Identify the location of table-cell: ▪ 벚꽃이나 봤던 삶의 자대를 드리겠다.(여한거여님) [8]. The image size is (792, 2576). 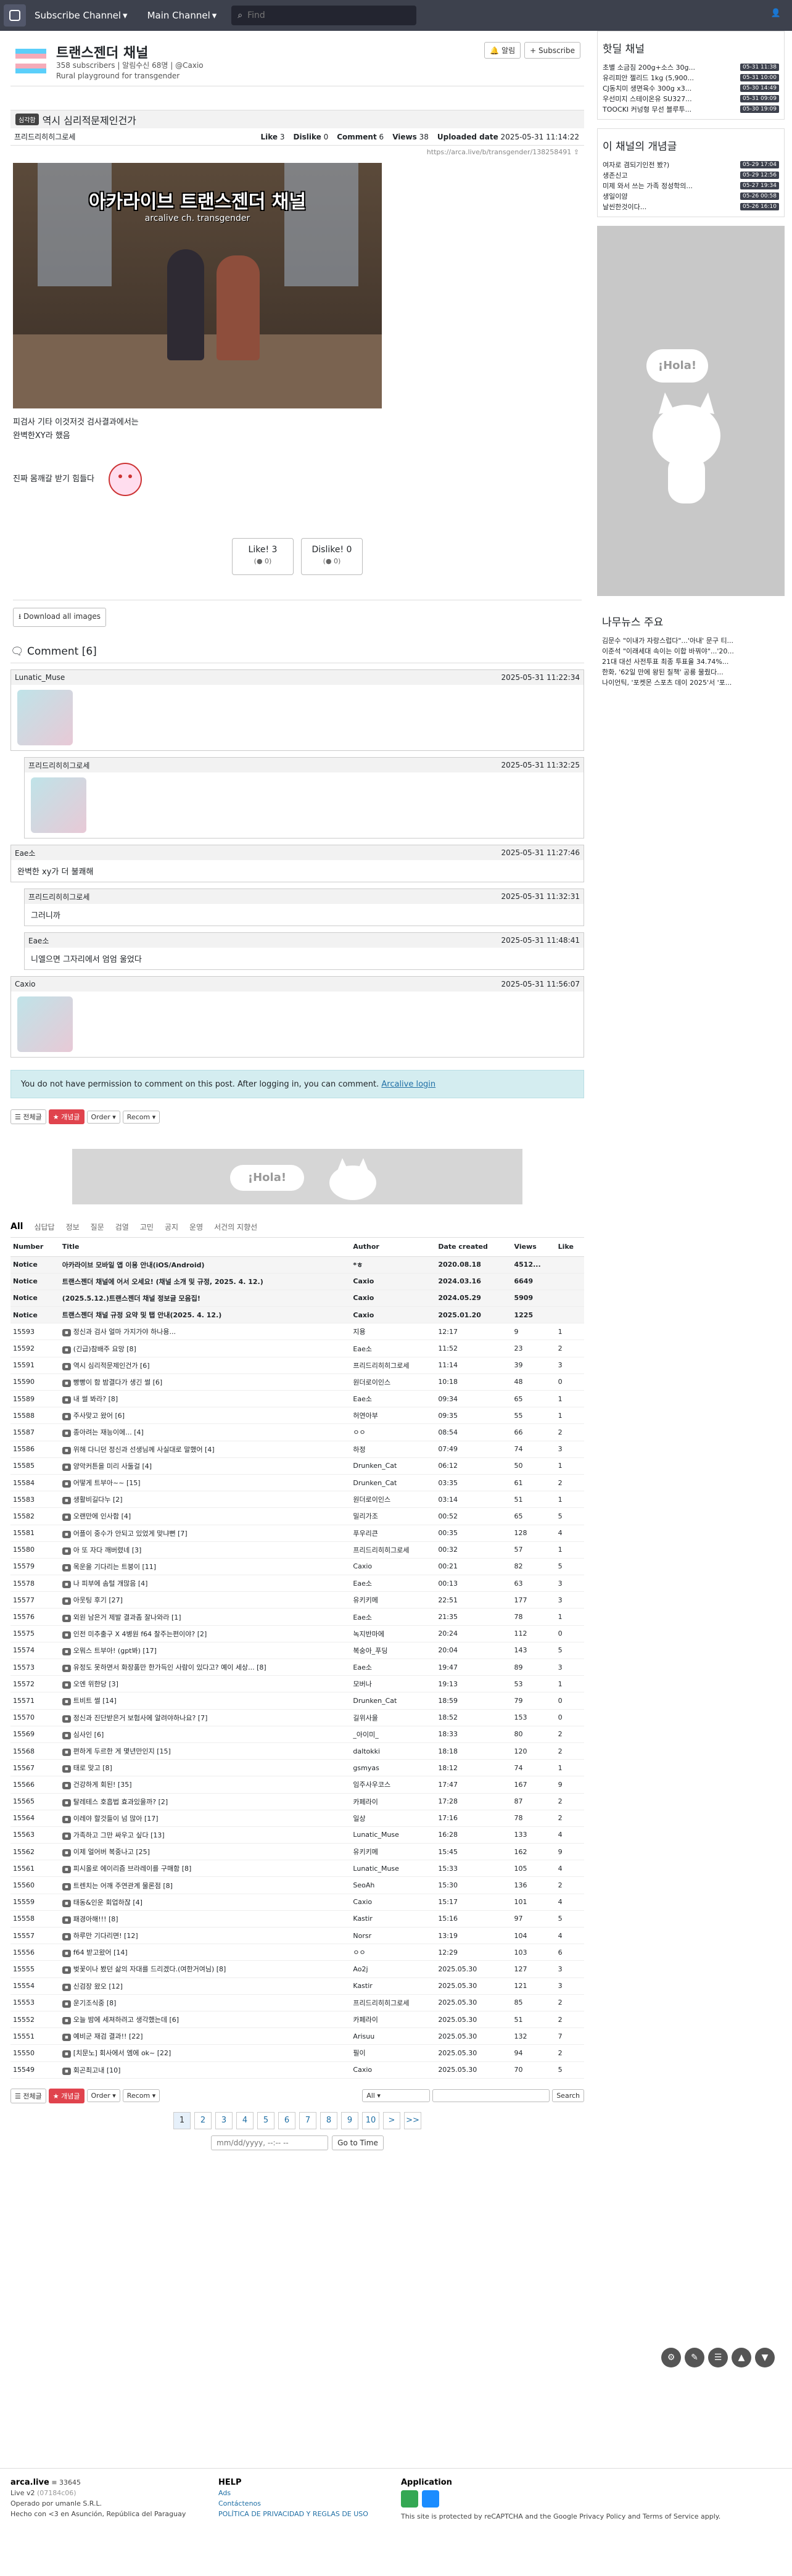
(205, 1969).